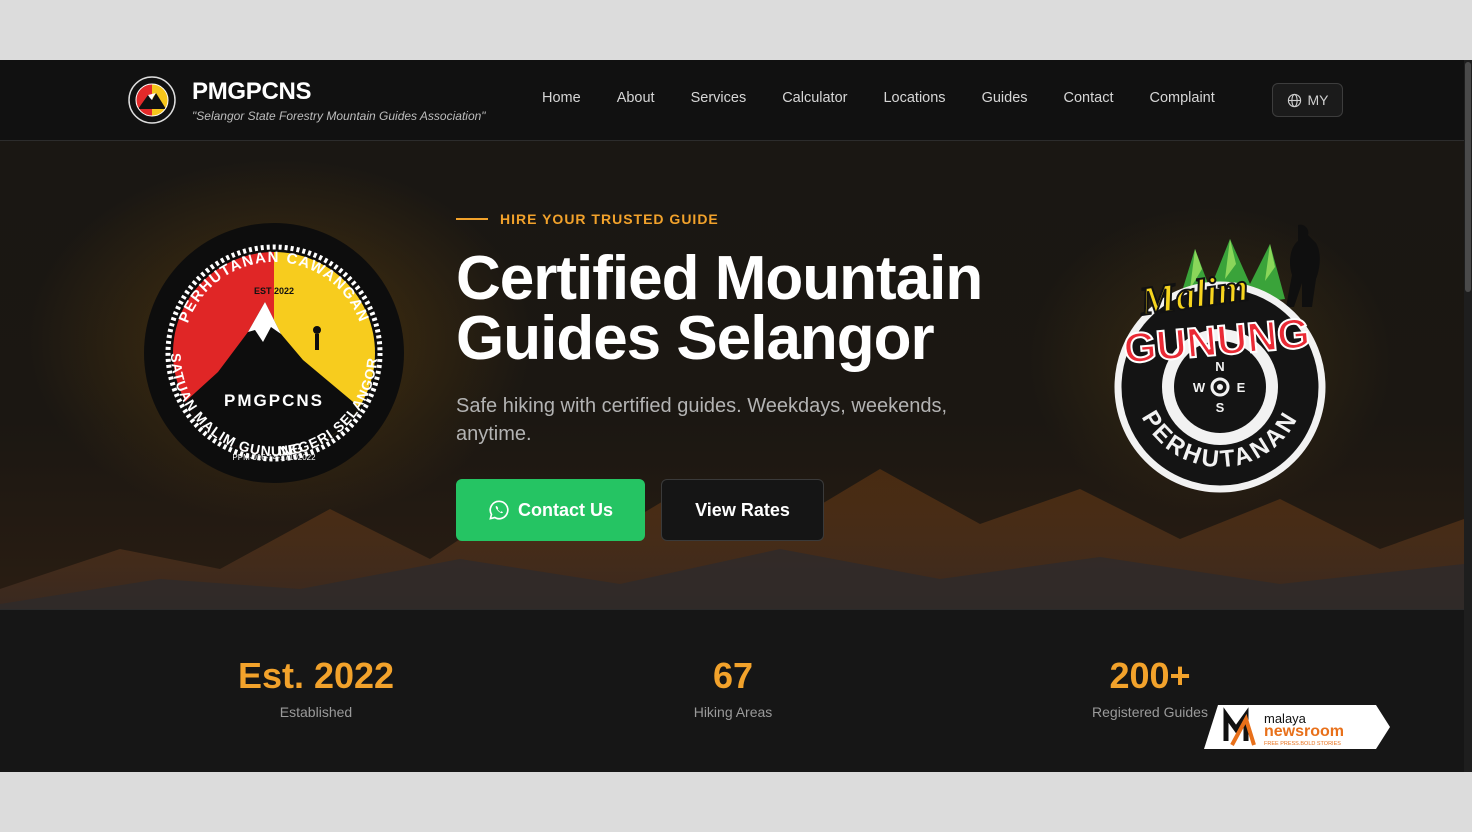  What do you see at coordinates (472, 219) in the screenshot?
I see `eyebrow-line` at bounding box center [472, 219].